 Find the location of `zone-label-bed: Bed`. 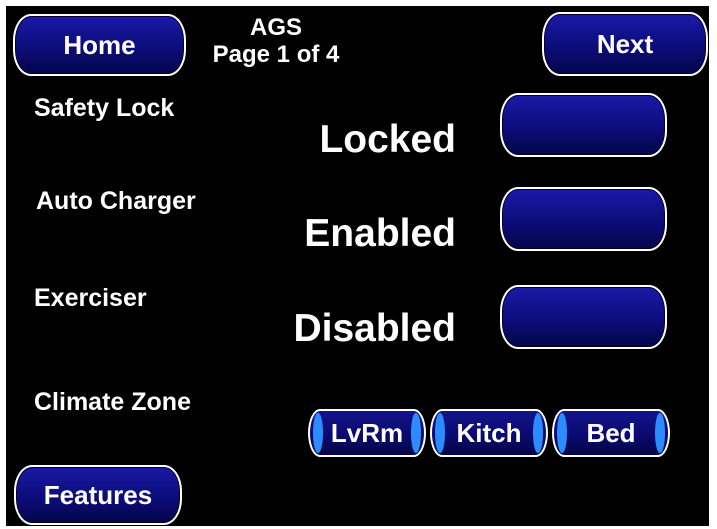

zone-label-bed: Bed is located at coordinates (611, 432).